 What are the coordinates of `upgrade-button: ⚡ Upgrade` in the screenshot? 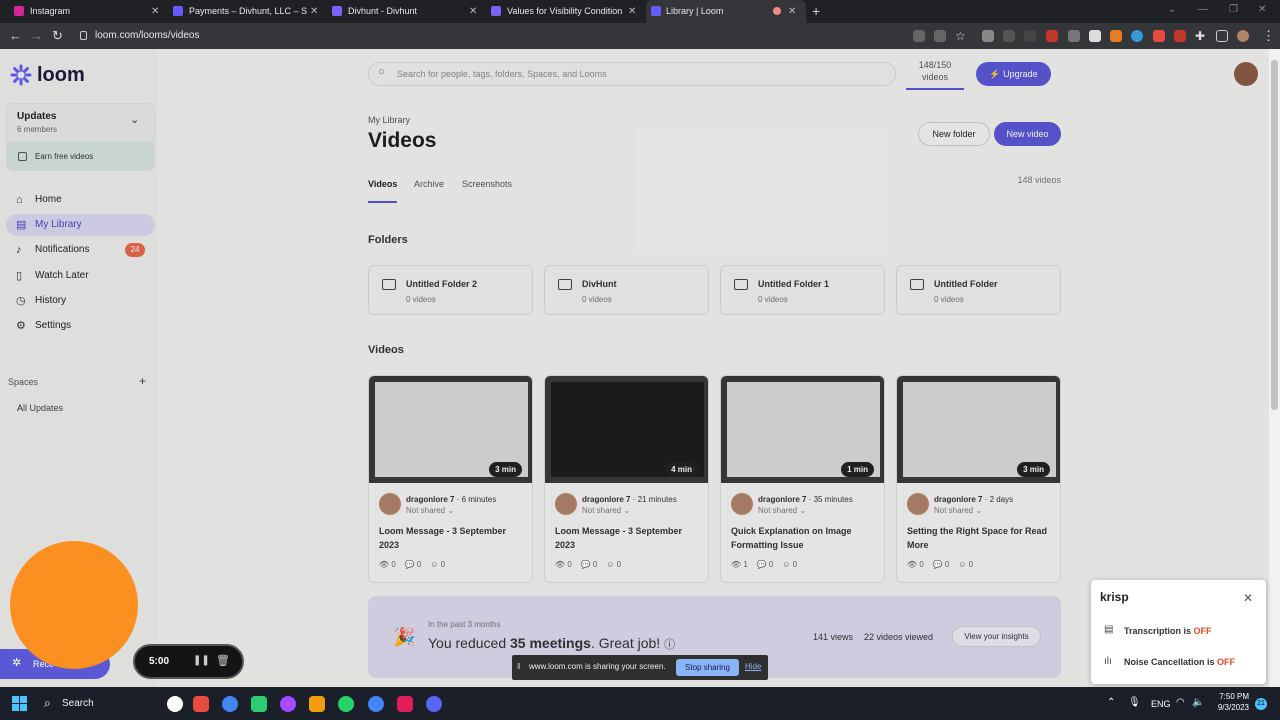 It's located at (1013, 74).